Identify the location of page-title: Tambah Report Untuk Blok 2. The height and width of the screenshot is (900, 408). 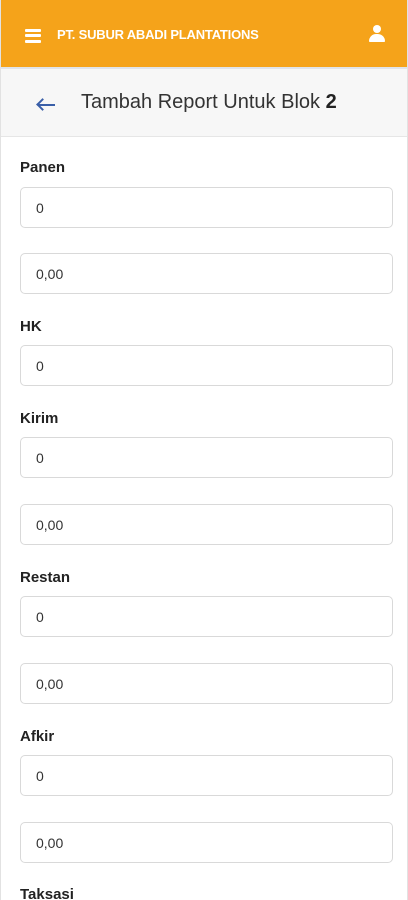
(209, 102).